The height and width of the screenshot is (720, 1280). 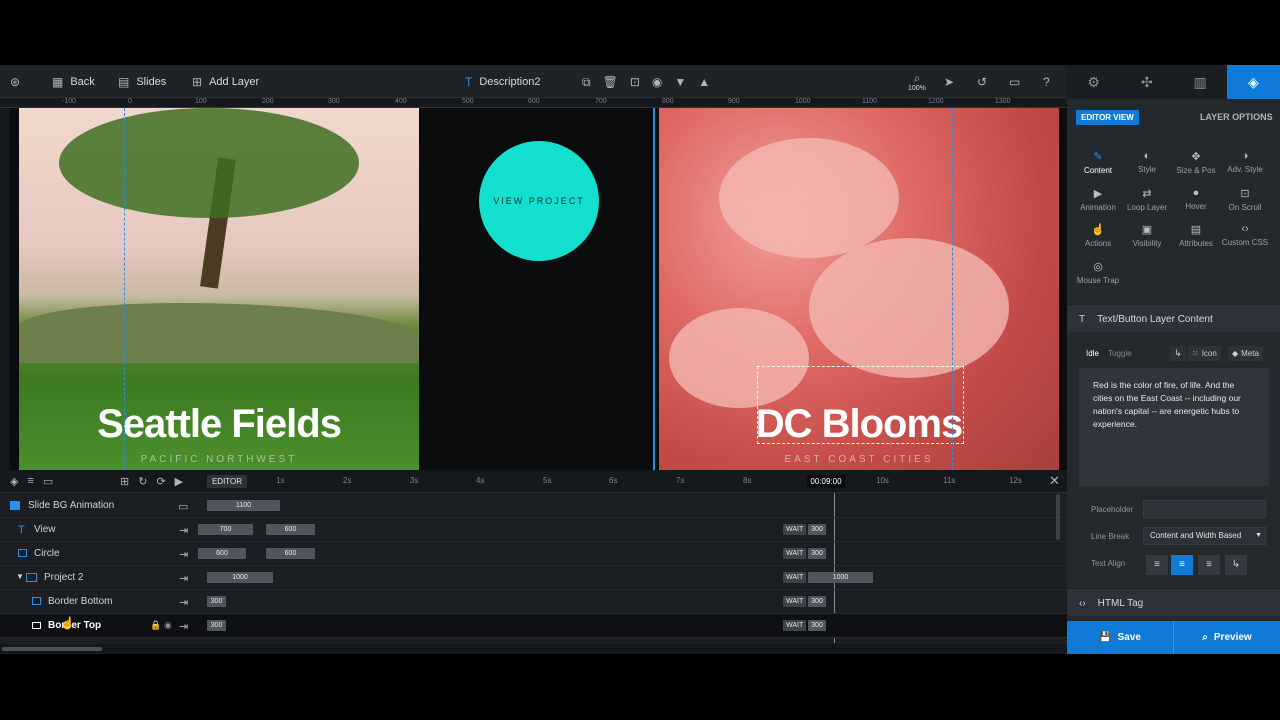 I want to click on align-inherit-button: ↳, so click(x=1236, y=565).